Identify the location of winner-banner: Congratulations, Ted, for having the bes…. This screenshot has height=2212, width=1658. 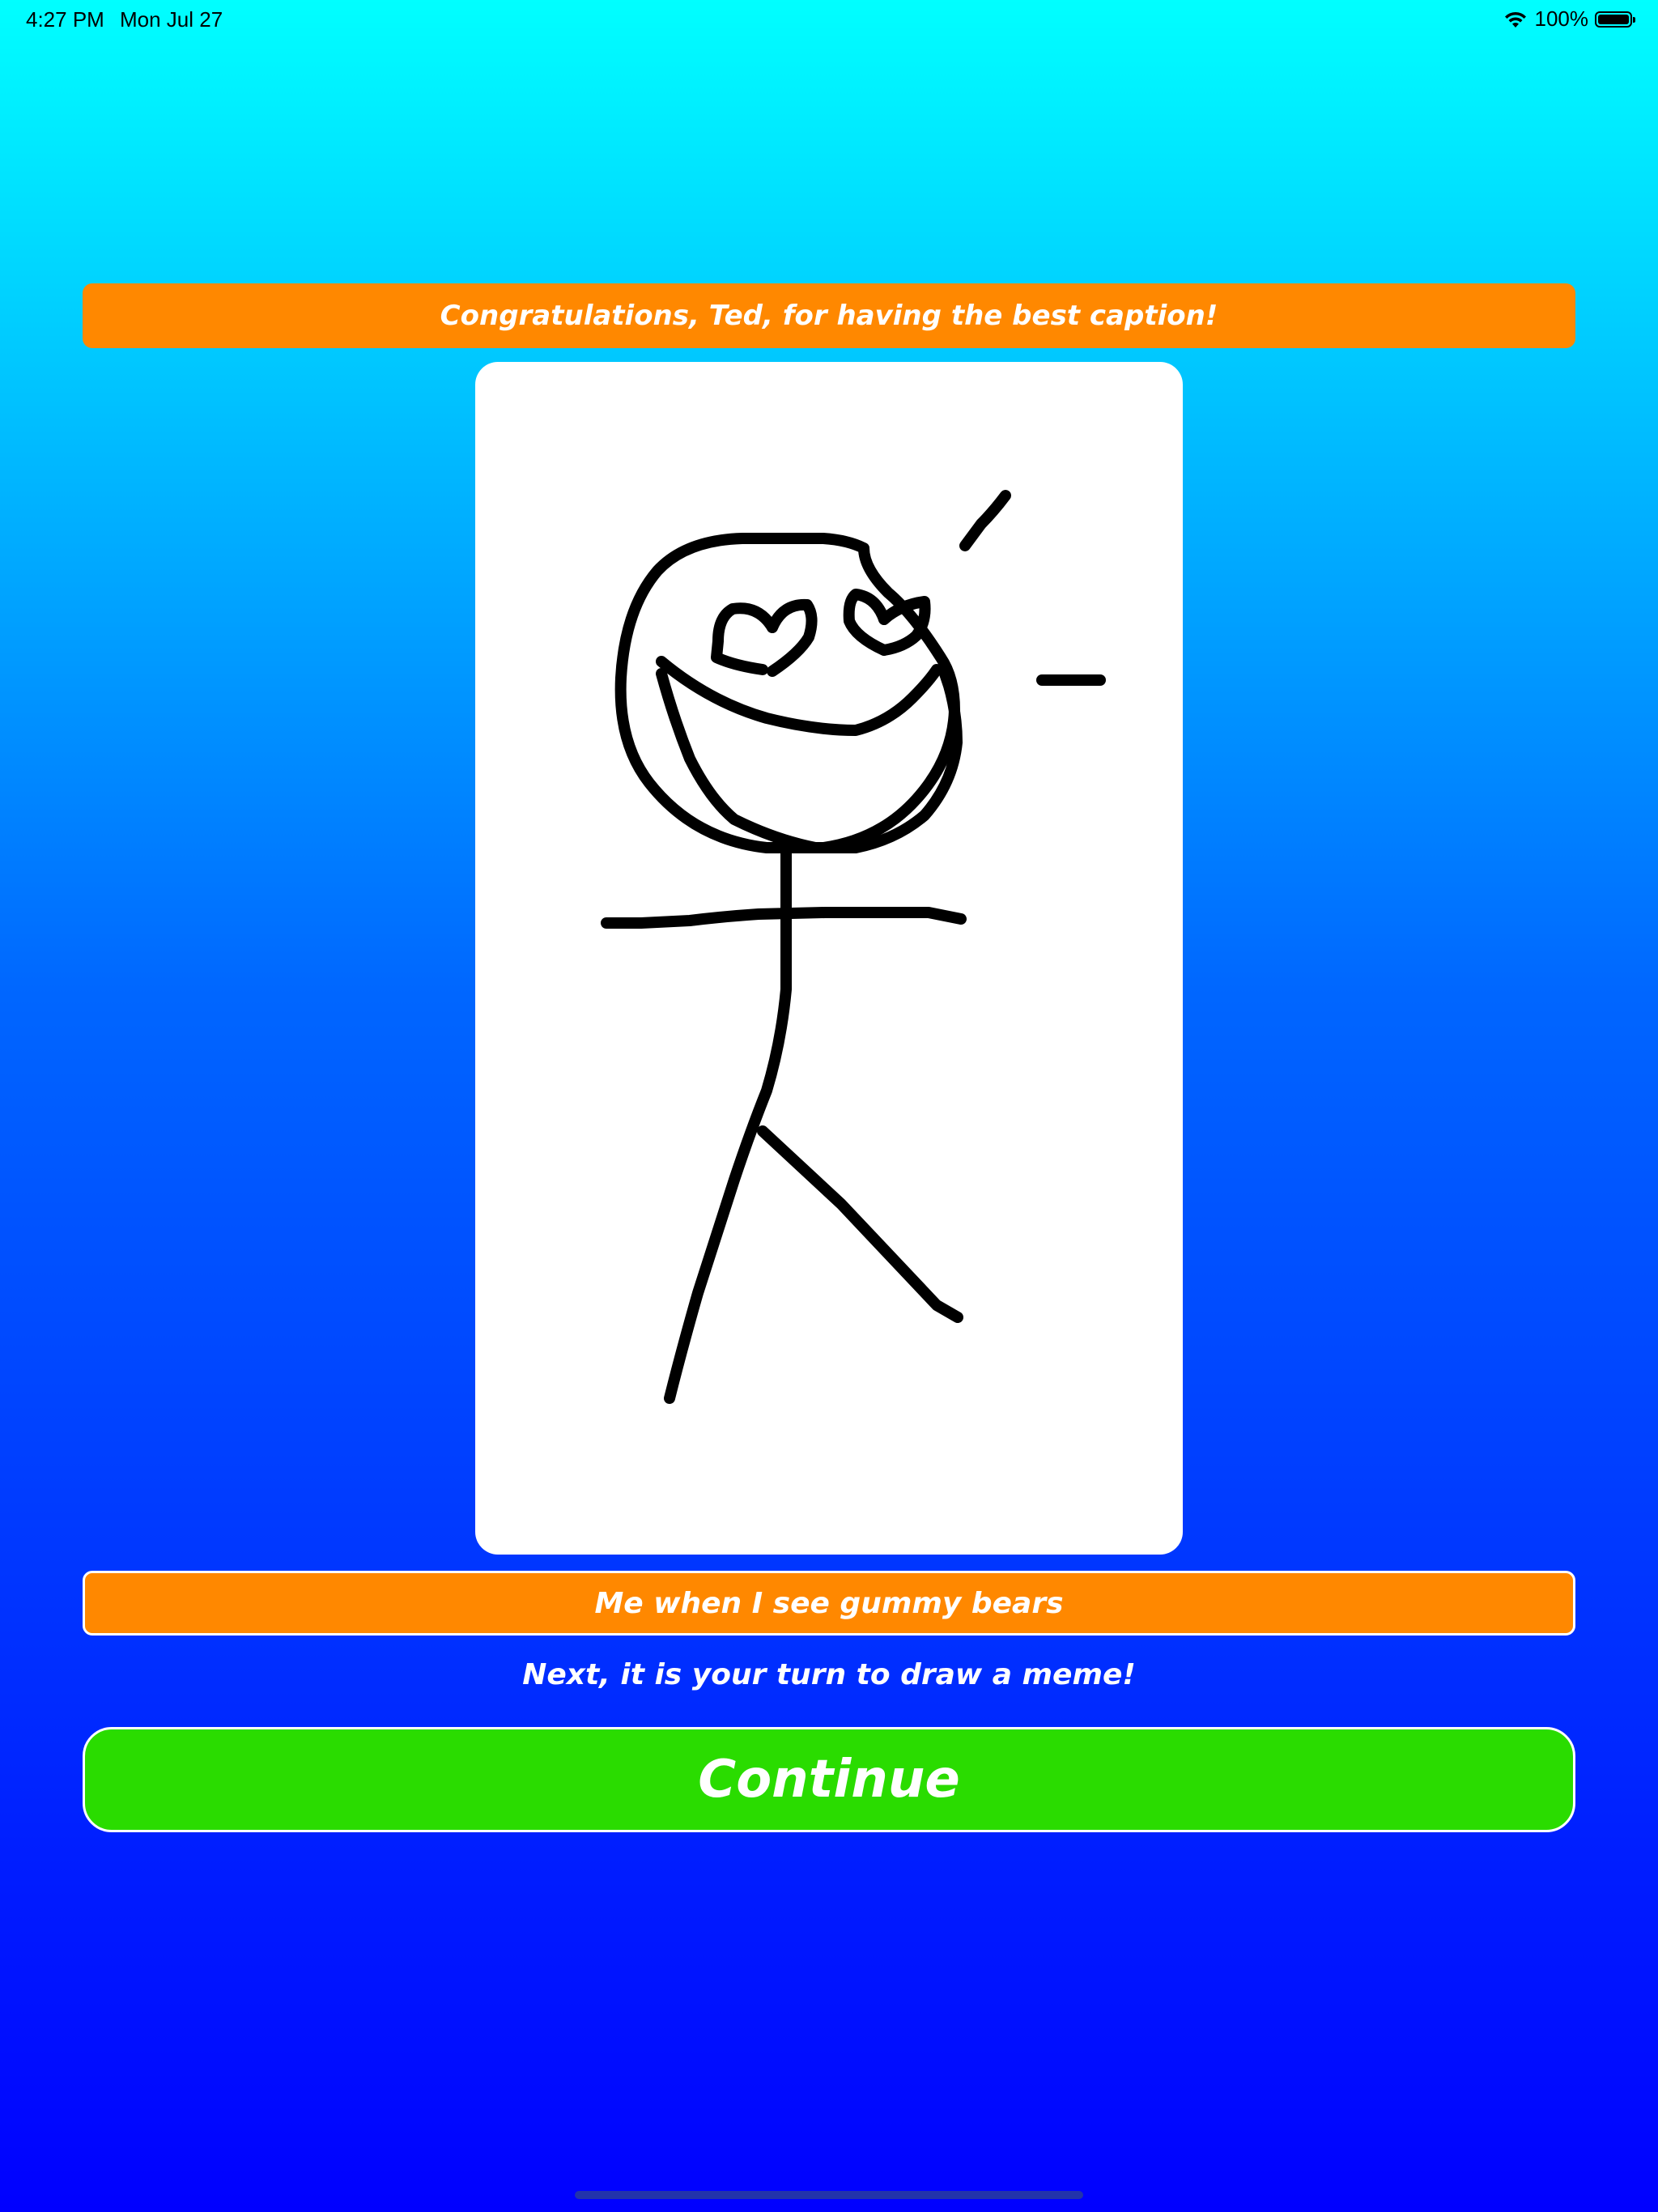
(829, 316).